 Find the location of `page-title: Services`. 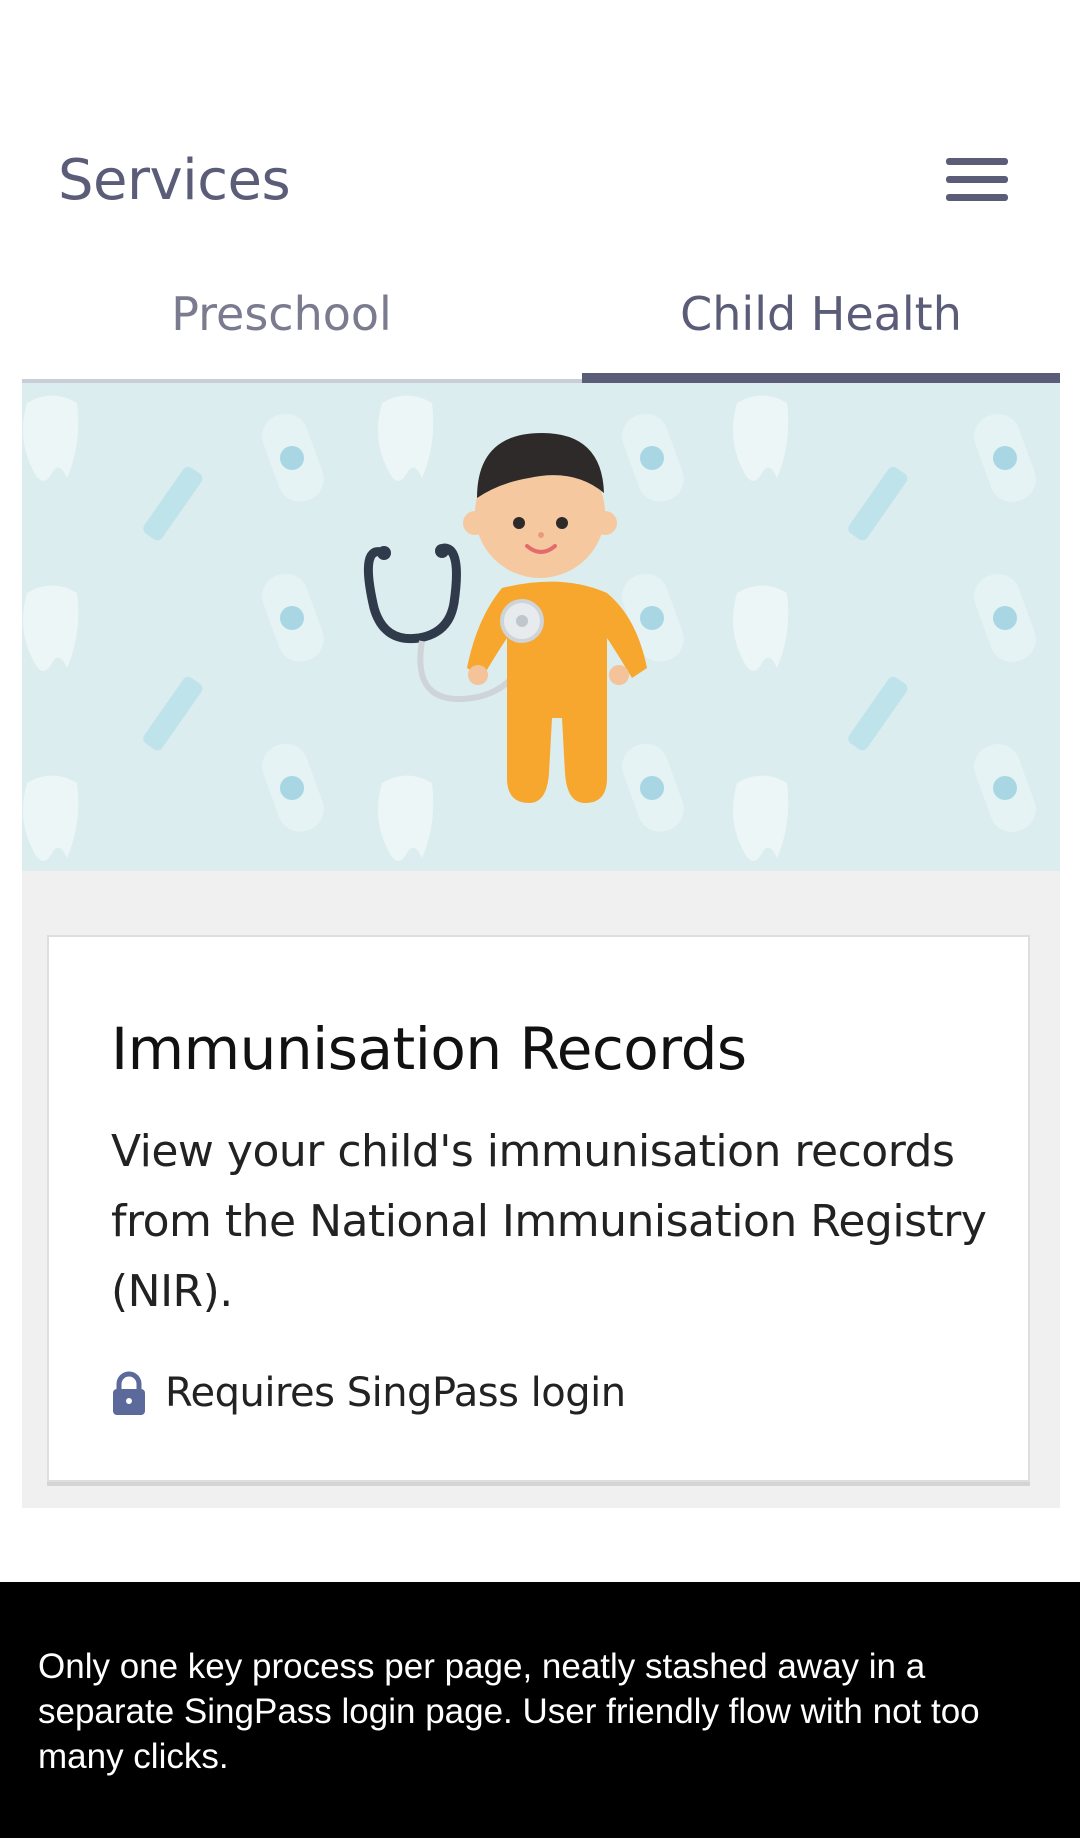

page-title: Services is located at coordinates (174, 180).